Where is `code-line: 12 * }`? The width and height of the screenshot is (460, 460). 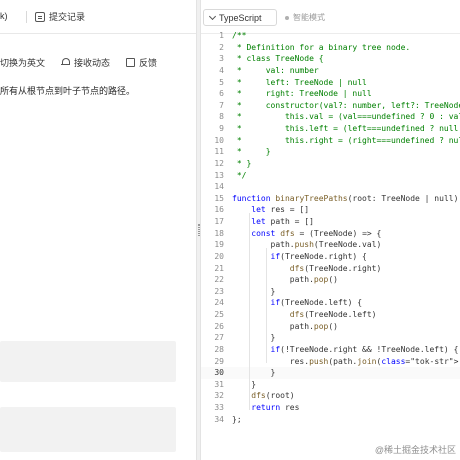 code-line: 12 * } is located at coordinates (330, 164).